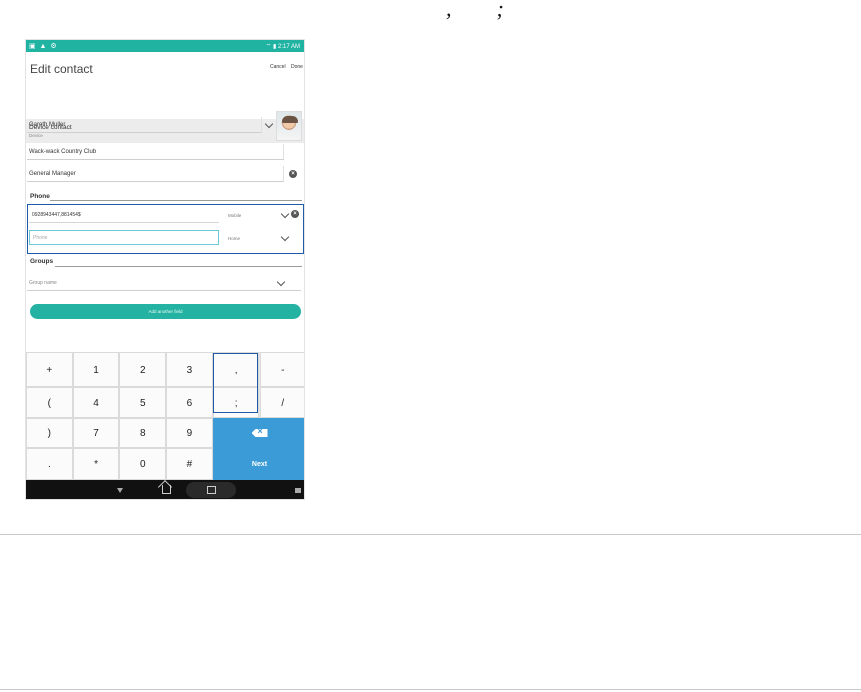 This screenshot has width=861, height=692. I want to click on caption: , ;, so click(475, 11).